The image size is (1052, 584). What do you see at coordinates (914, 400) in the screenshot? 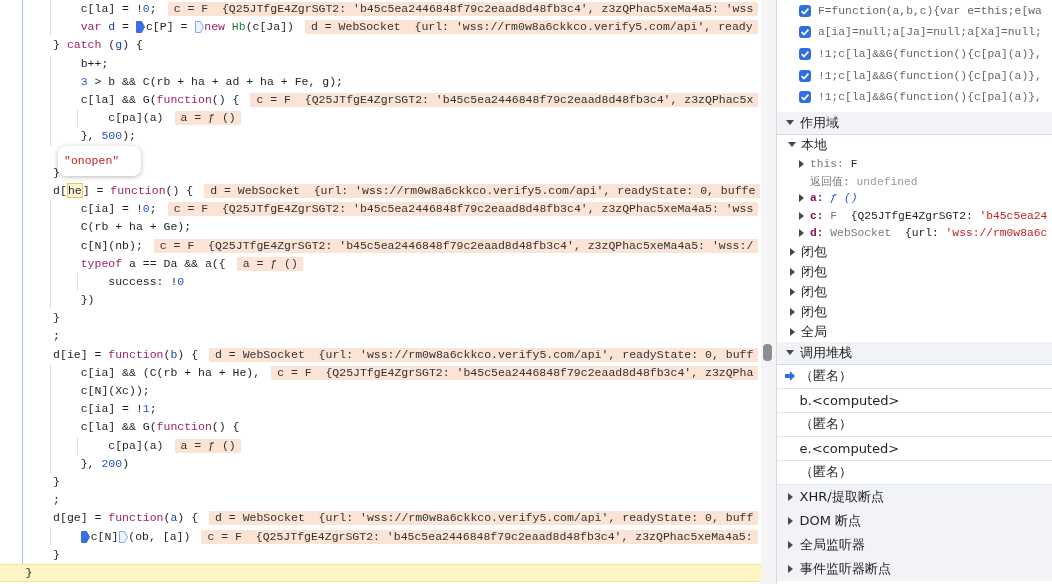
I see `call-frame: b.<computed>` at bounding box center [914, 400].